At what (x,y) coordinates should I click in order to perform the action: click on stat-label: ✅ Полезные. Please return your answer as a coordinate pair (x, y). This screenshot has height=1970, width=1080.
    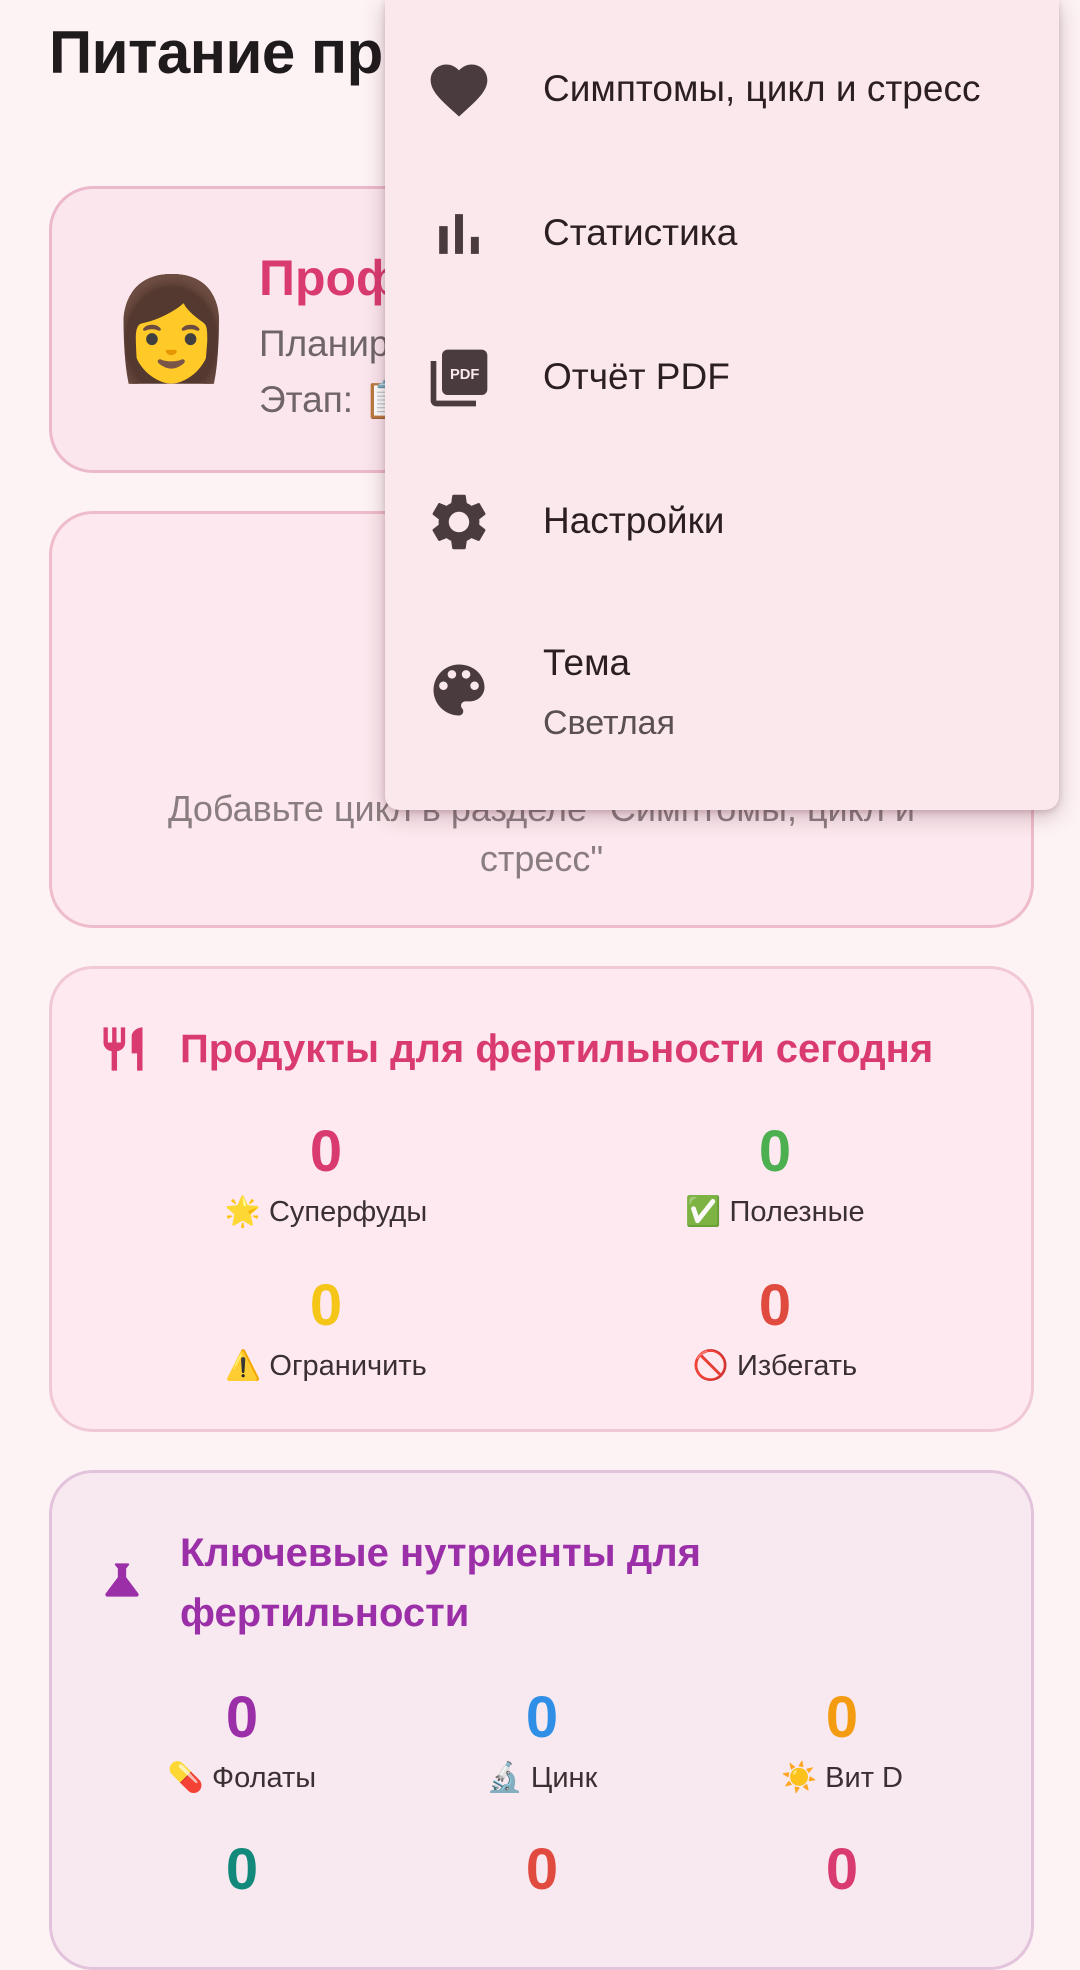
    Looking at the image, I should click on (775, 1212).